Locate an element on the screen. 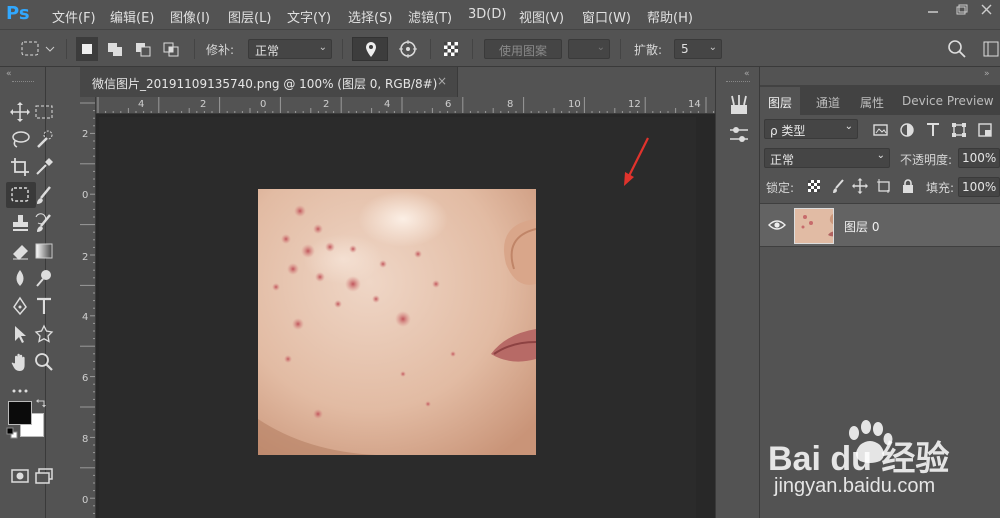 The image size is (1000, 518). menu-image: 图像(I) is located at coordinates (190, 16).